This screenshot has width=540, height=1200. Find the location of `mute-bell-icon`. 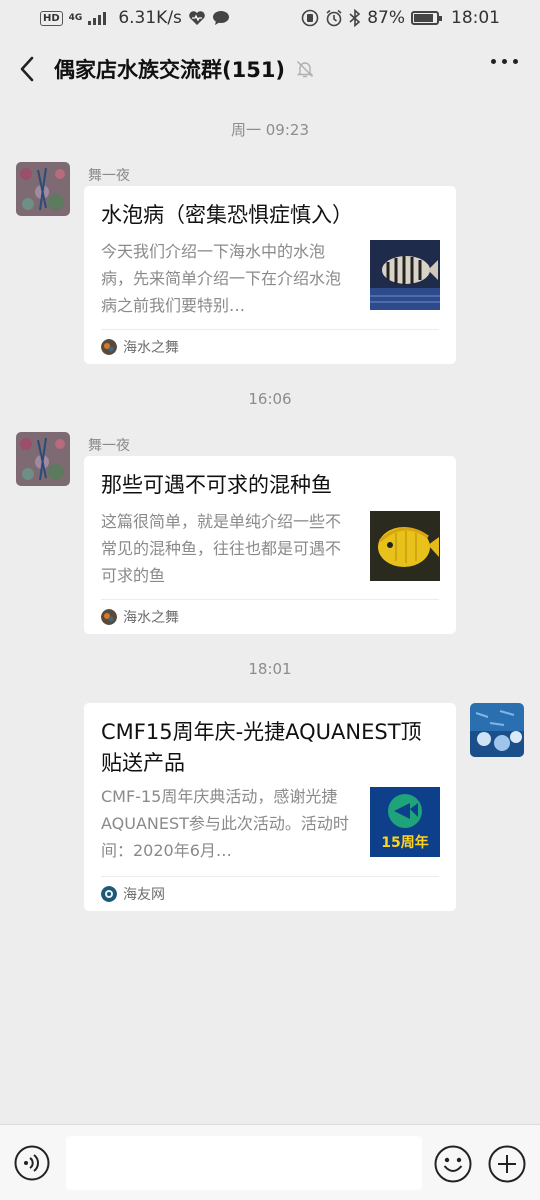

mute-bell-icon is located at coordinates (305, 69).